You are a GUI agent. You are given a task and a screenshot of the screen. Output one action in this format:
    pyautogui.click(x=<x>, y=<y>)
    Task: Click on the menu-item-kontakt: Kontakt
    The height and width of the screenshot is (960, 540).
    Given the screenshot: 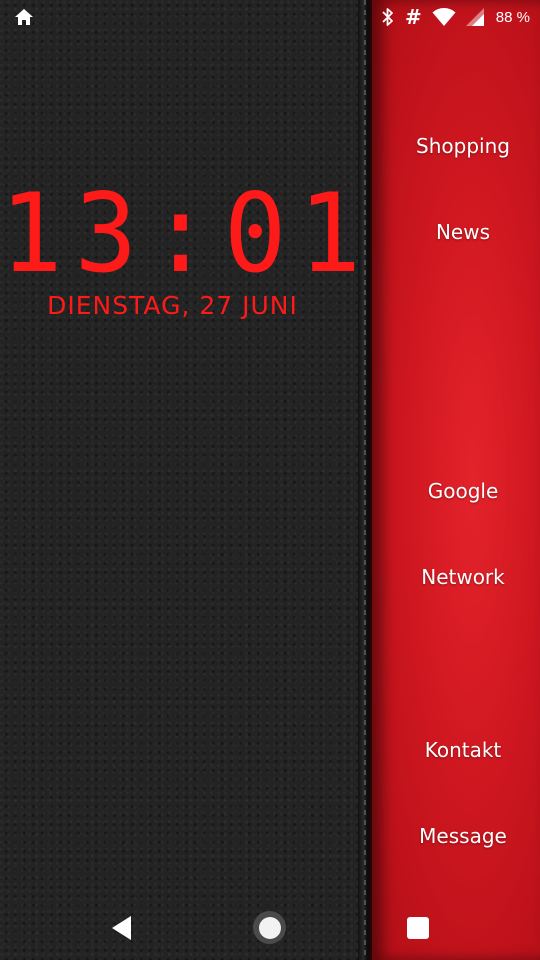 What is the action you would take?
    pyautogui.click(x=461, y=750)
    